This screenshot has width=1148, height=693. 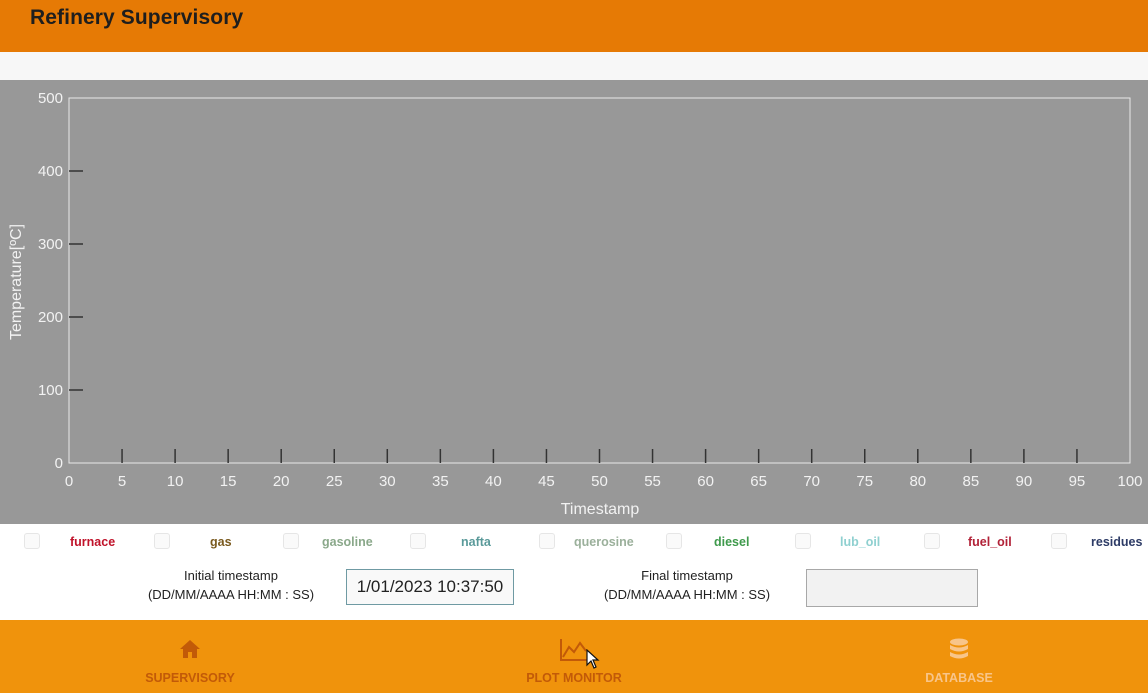 What do you see at coordinates (971, 481) in the screenshot?
I see `x-tick-label: 85` at bounding box center [971, 481].